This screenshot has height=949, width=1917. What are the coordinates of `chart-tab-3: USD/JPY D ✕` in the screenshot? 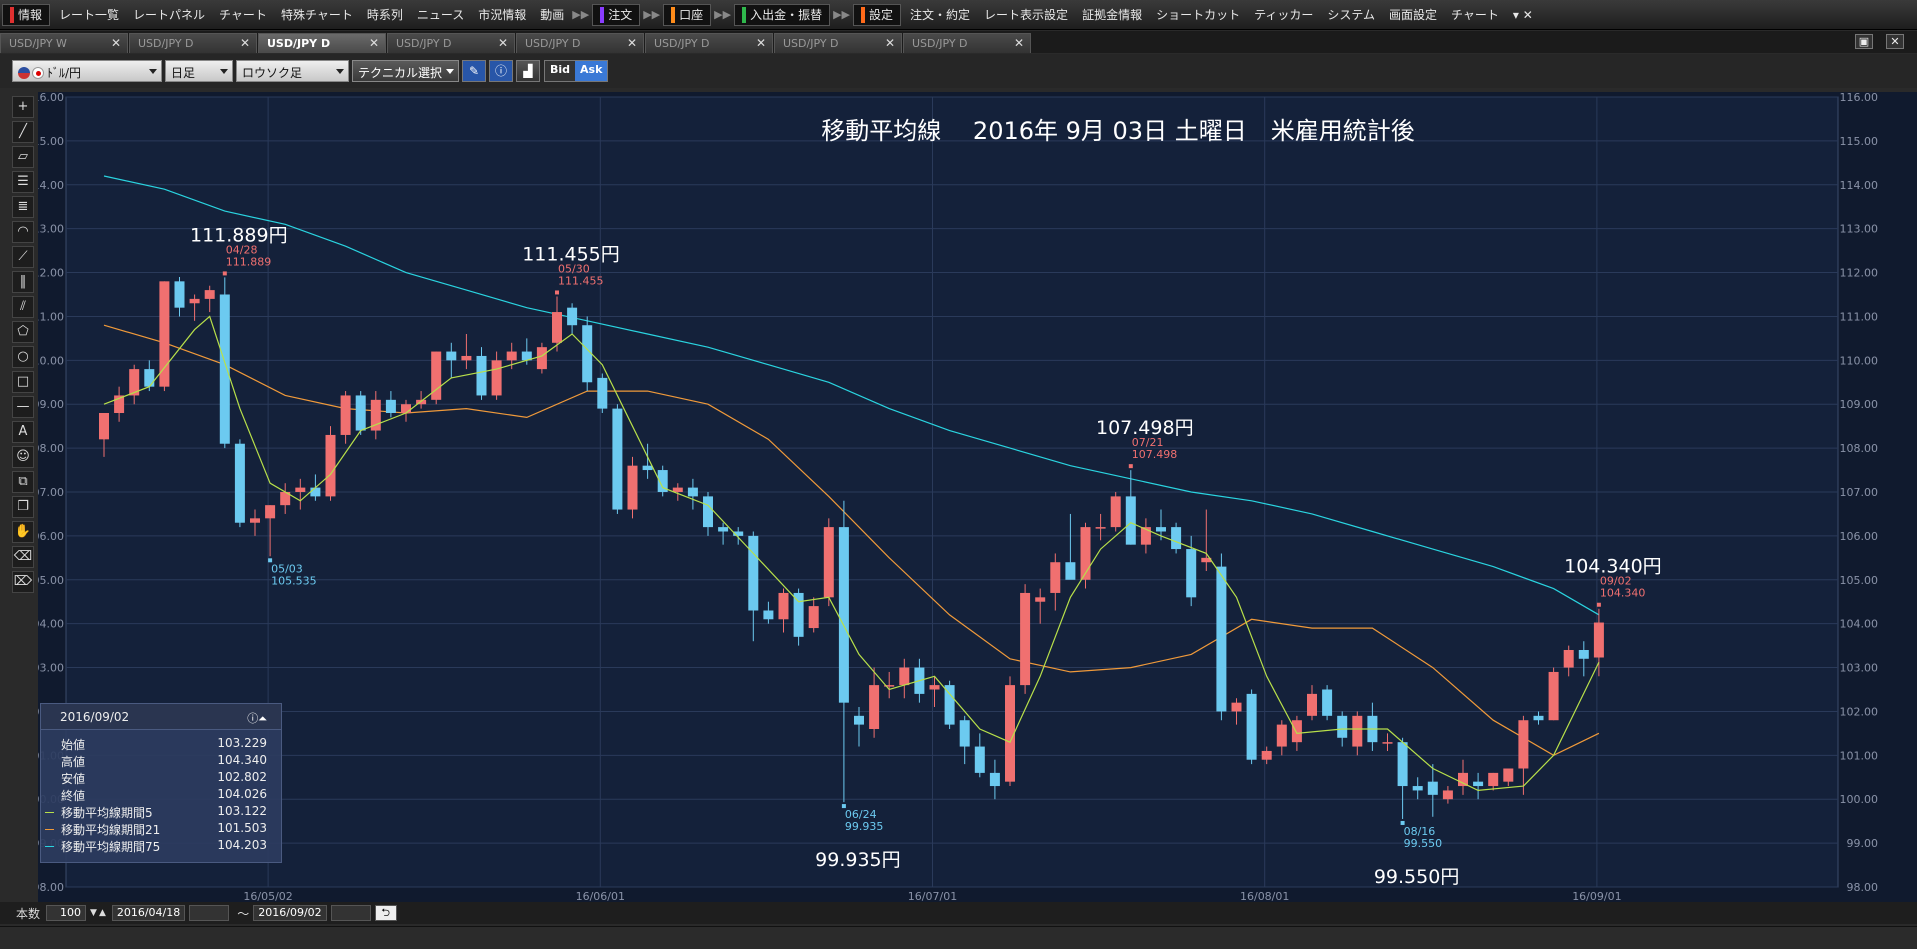 It's located at (451, 43).